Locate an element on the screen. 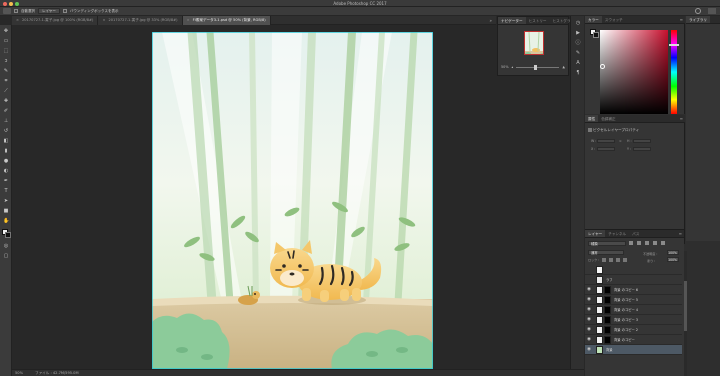 The image size is (720, 376). character-panel-icon: A is located at coordinates (578, 63).